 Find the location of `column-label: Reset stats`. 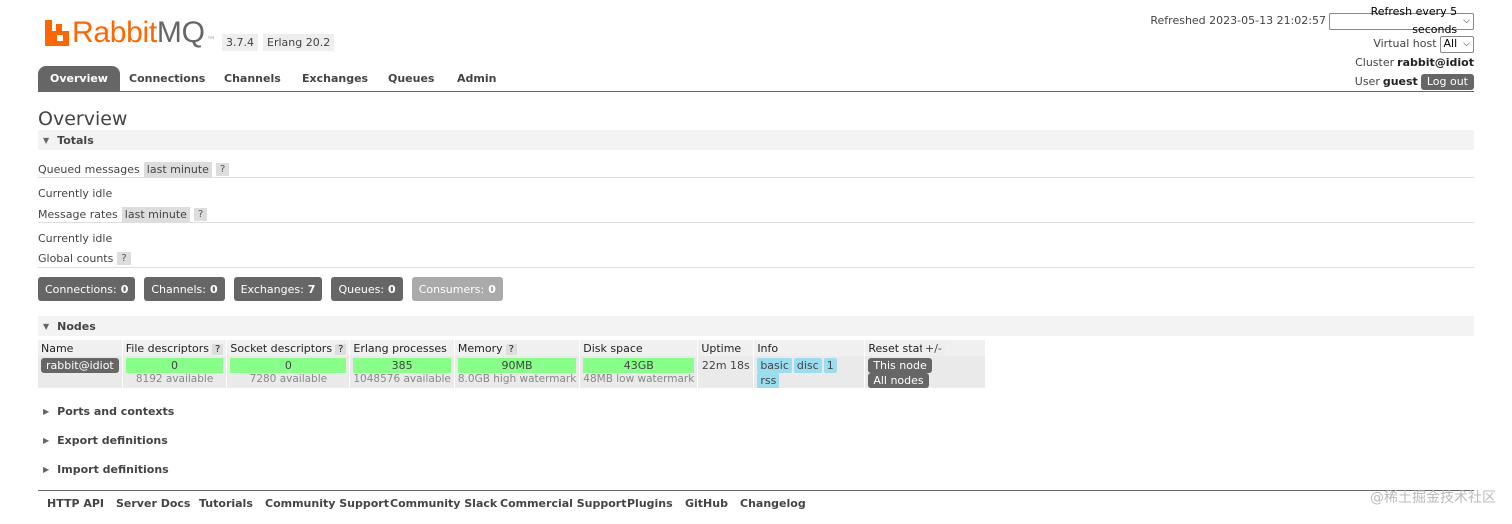

column-label: Reset stats is located at coordinates (899, 348).